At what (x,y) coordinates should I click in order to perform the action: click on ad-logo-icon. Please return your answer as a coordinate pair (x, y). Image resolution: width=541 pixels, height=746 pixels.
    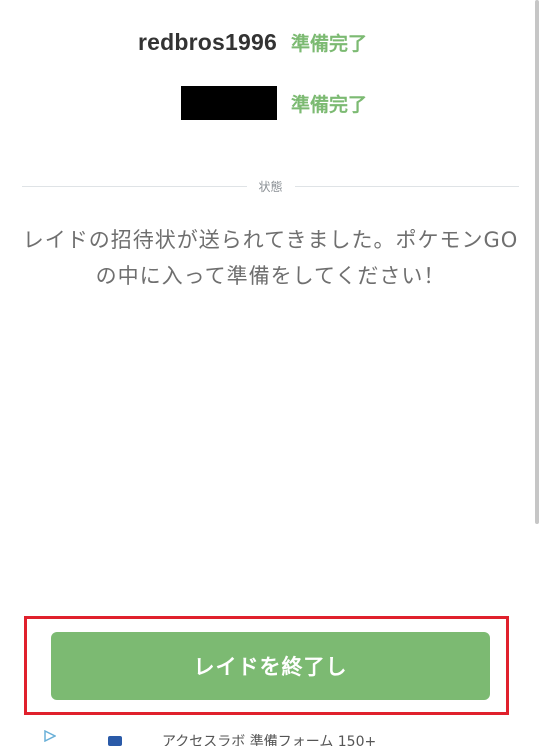
    Looking at the image, I should click on (115, 741).